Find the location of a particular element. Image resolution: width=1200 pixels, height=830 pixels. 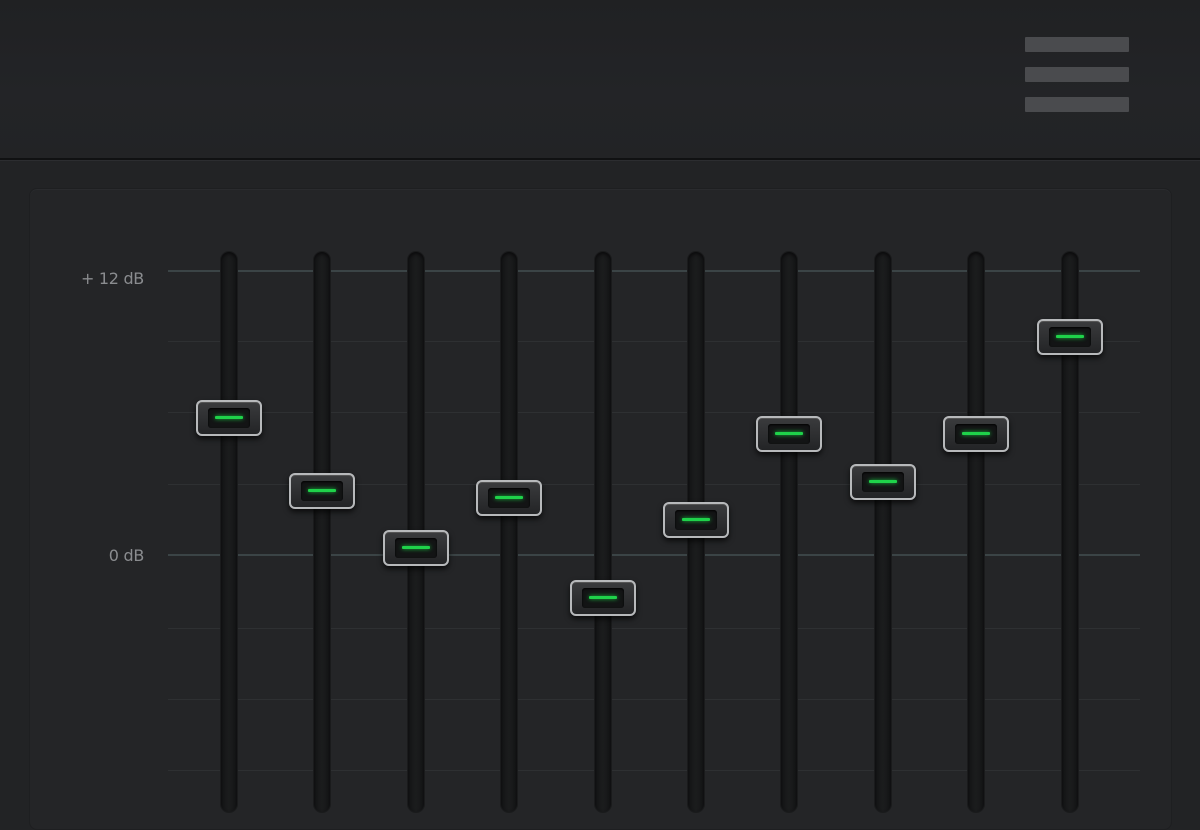

label-plus-12db: + 12 dB is located at coordinates (112, 278).